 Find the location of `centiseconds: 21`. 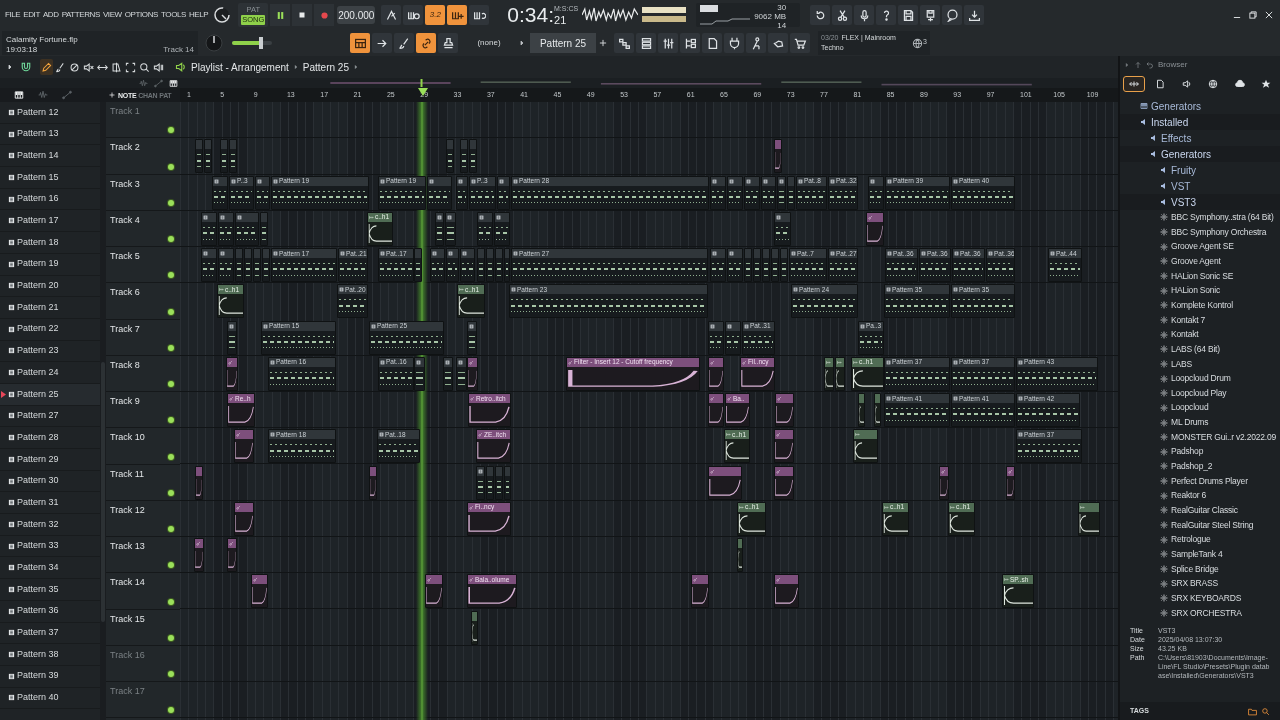

centiseconds: 21 is located at coordinates (560, 20).